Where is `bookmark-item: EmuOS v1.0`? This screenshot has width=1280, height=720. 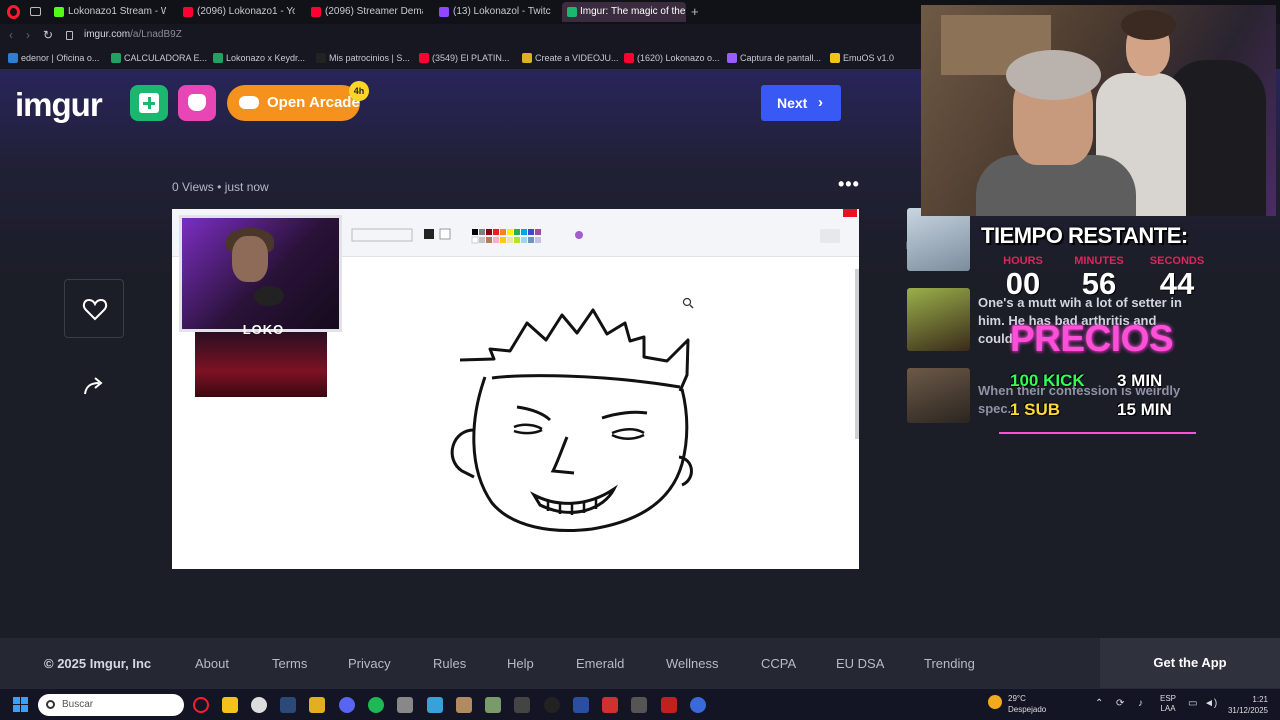
bookmark-item: EmuOS v1.0 is located at coordinates (862, 58).